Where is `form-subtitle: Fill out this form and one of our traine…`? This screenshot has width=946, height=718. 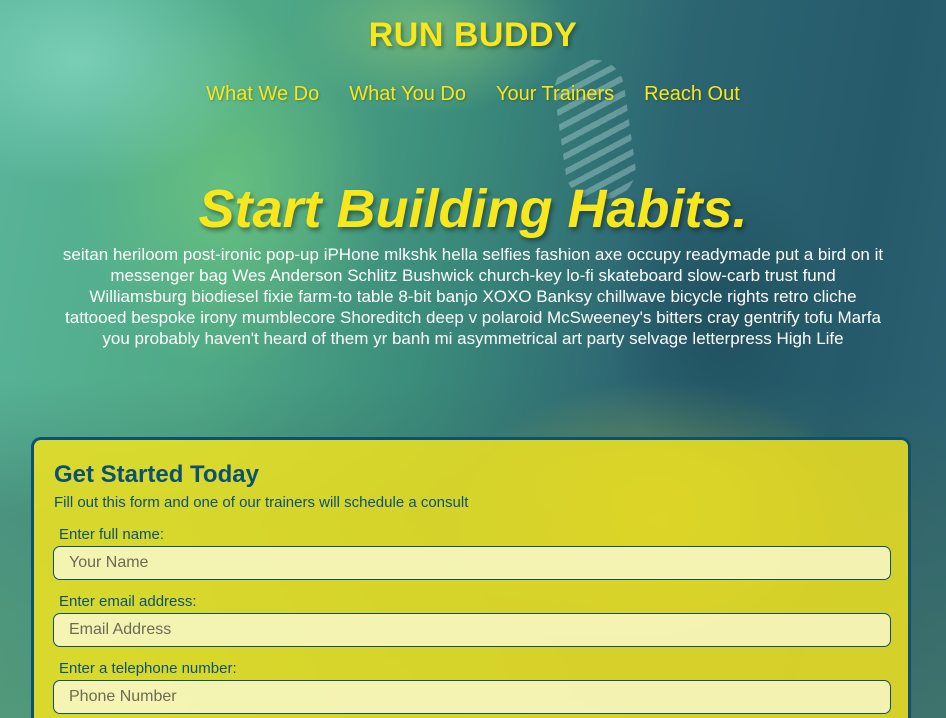
form-subtitle: Fill out this form and one of our traine… is located at coordinates (261, 502).